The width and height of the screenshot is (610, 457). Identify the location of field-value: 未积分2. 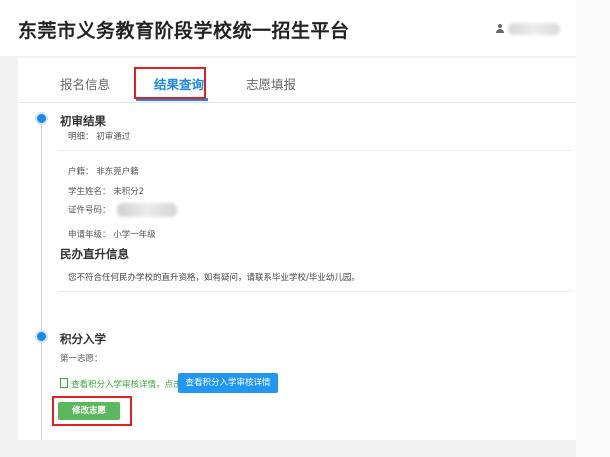
(129, 192).